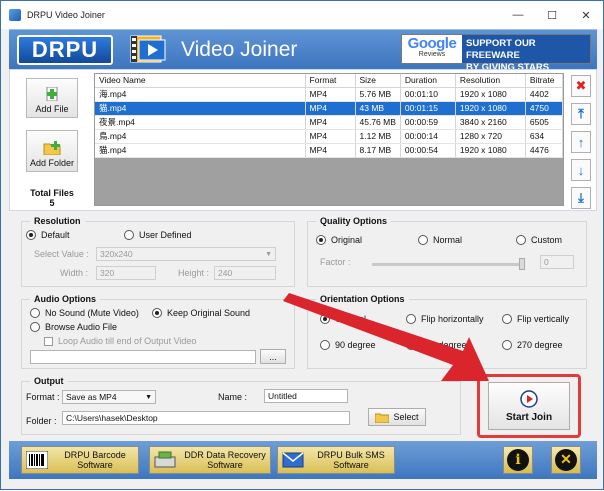  I want to click on output-folder-input: C:\Users\hasek\Desktop, so click(206, 418).